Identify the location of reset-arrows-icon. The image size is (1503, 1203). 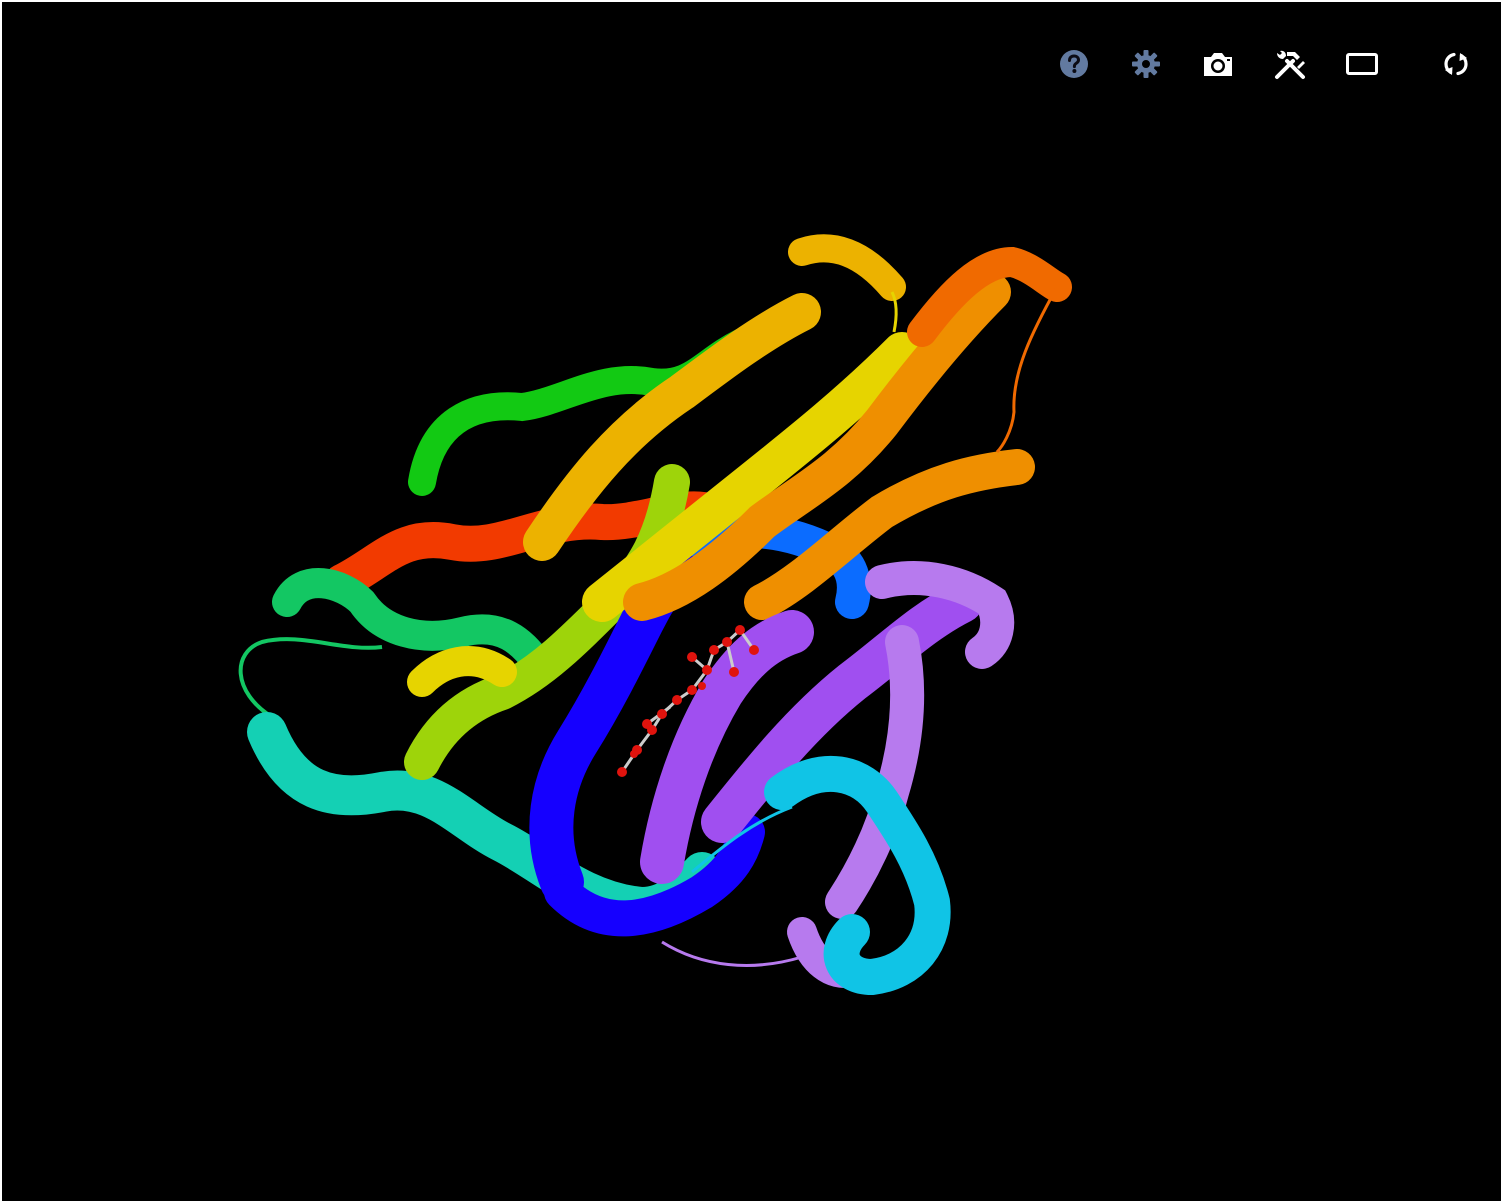
(1456, 64).